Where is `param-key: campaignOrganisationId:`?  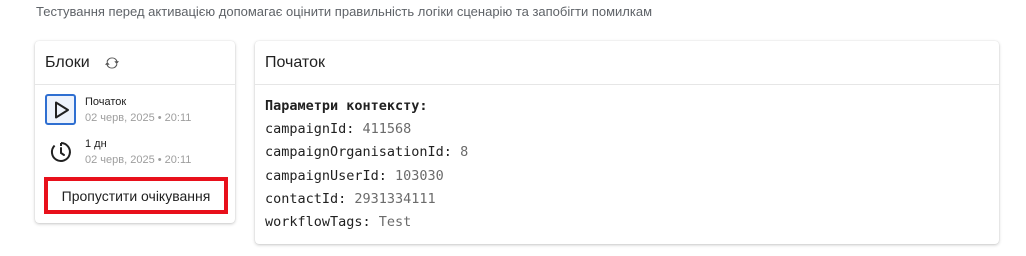
param-key: campaignOrganisationId: is located at coordinates (363, 152).